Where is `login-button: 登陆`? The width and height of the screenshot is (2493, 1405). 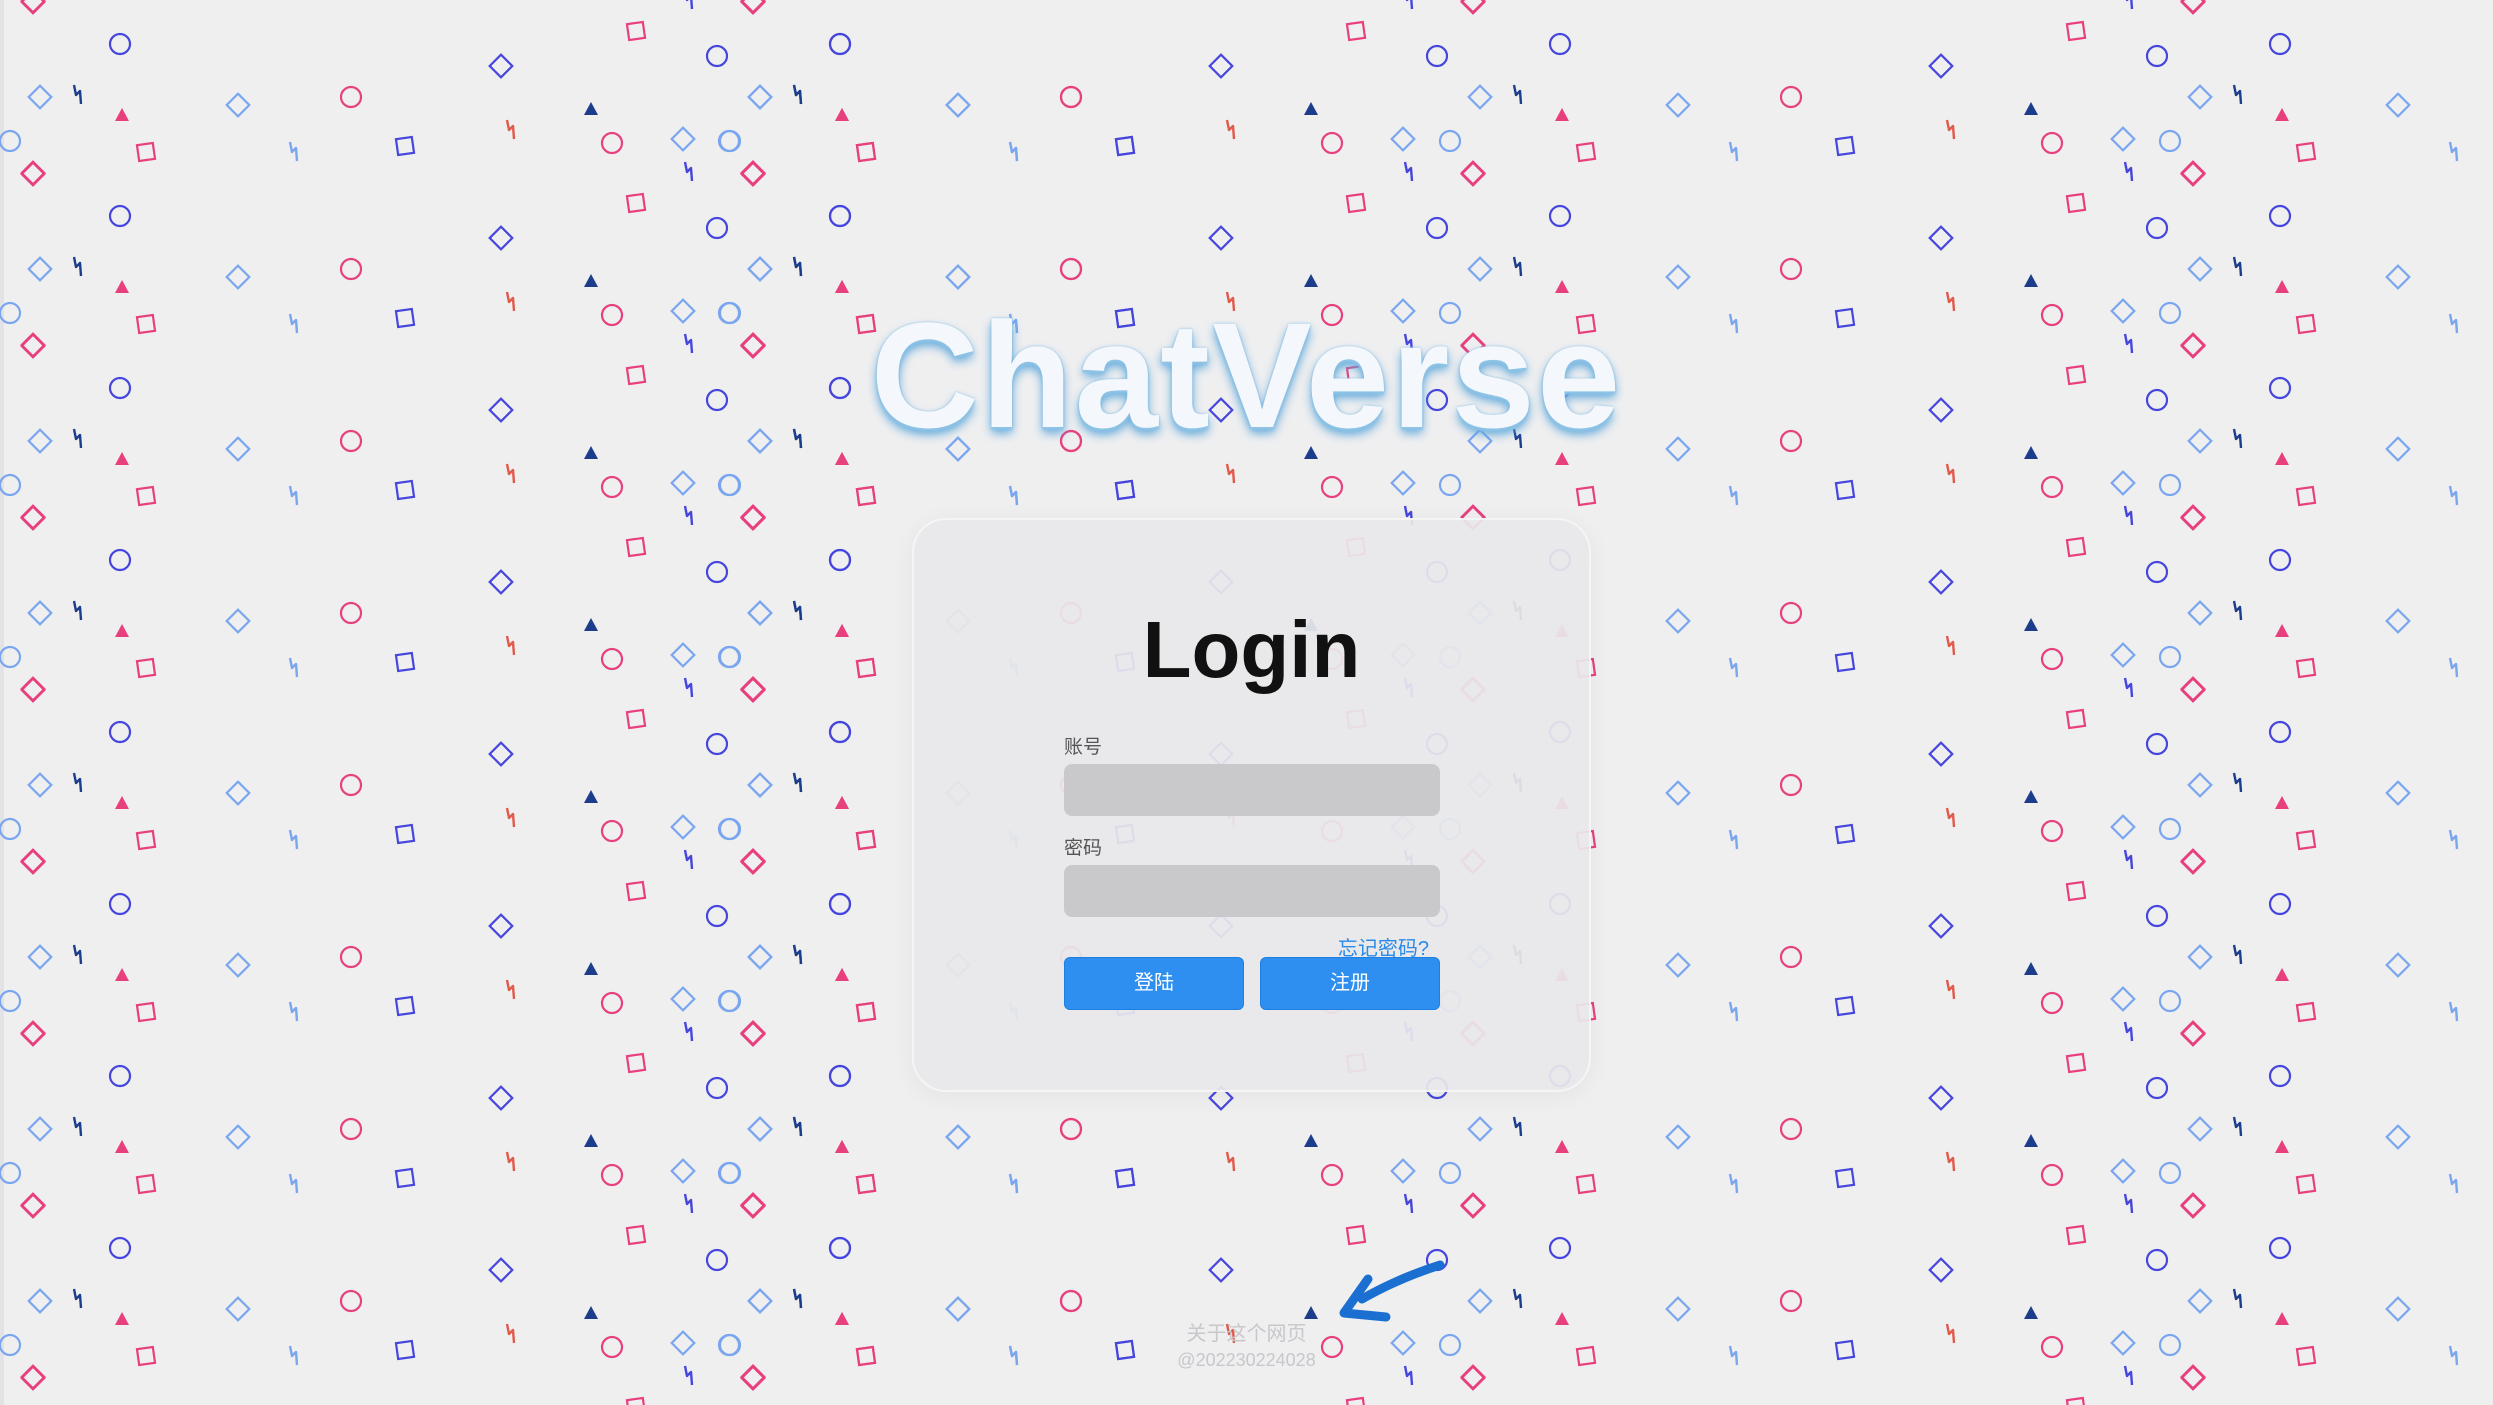 login-button: 登陆 is located at coordinates (1154, 983).